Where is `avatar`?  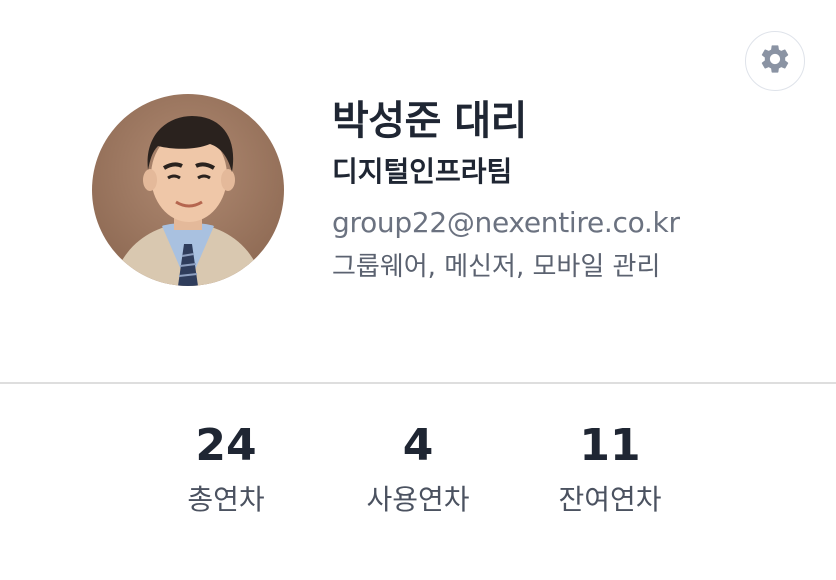
avatar is located at coordinates (188, 190).